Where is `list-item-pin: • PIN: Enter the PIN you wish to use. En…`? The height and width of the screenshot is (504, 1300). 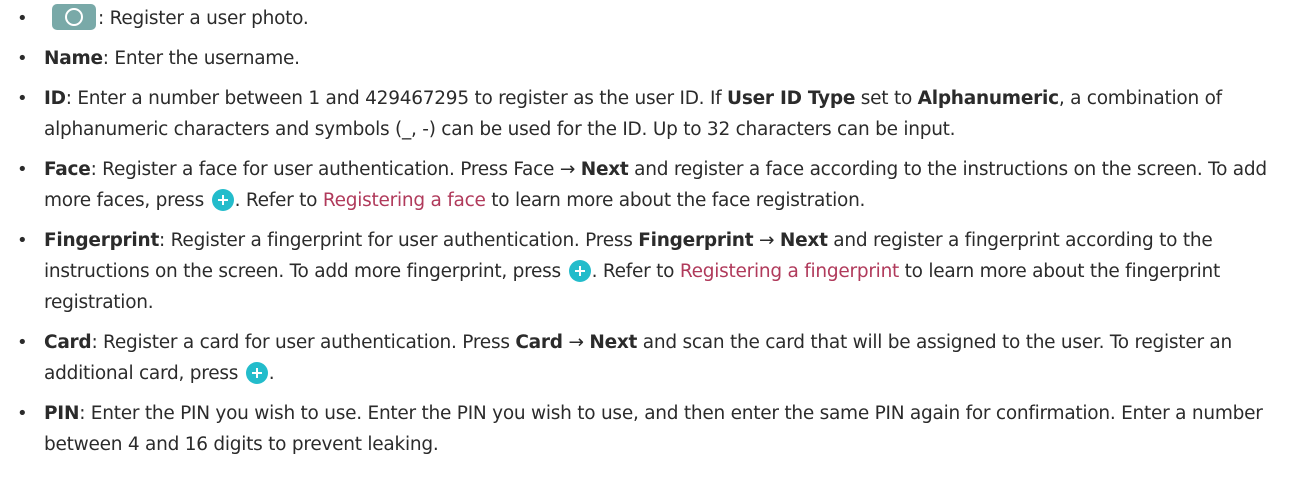 list-item-pin: • PIN: Enter the PIN you wish to use. En… is located at coordinates (650, 429).